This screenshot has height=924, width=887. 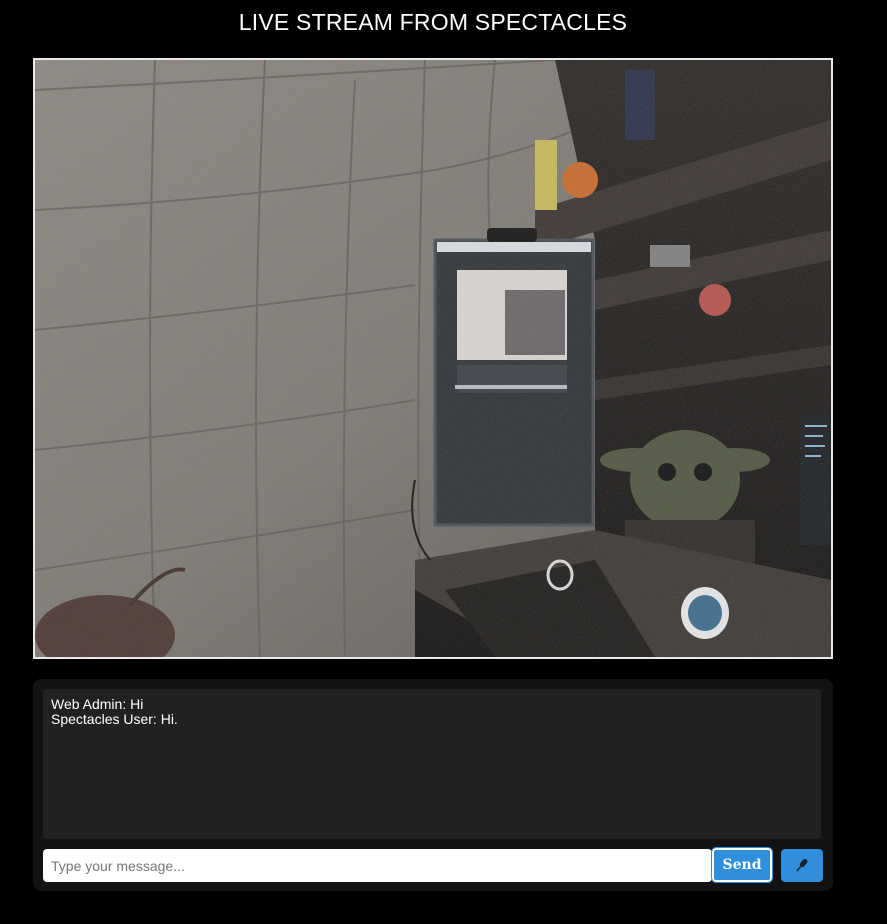 I want to click on chat-message: Spectacles User: Hi., so click(x=114, y=719).